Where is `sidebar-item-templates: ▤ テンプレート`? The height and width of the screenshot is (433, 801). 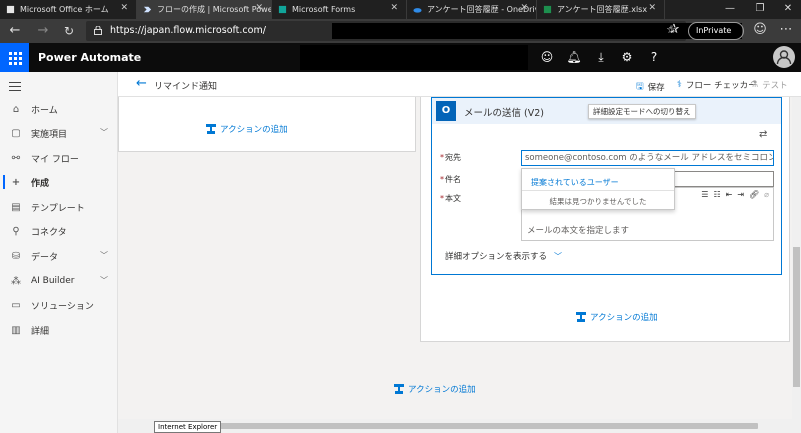 sidebar-item-templates: ▤ テンプレート is located at coordinates (59, 207).